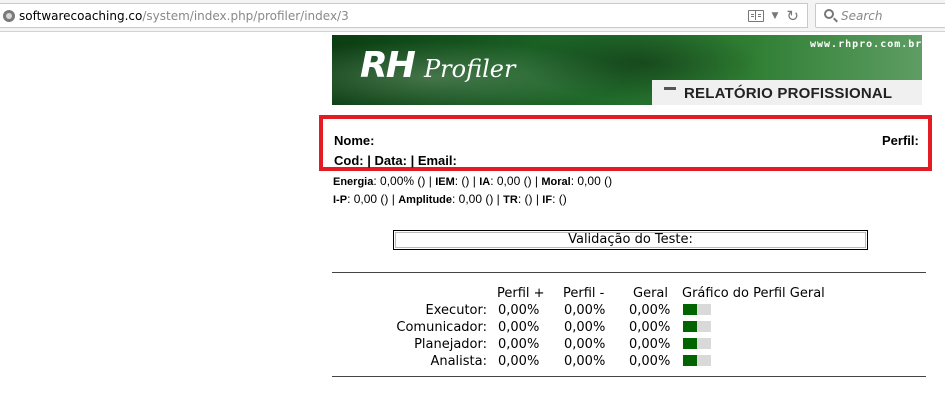 This screenshot has height=408, width=945. I want to click on iem-value: : () |, so click(465, 181).